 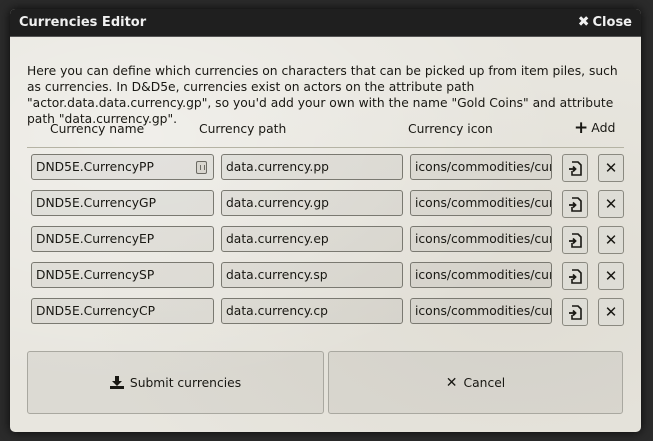 What do you see at coordinates (450, 129) in the screenshot?
I see `column-header-icon: Currency icon` at bounding box center [450, 129].